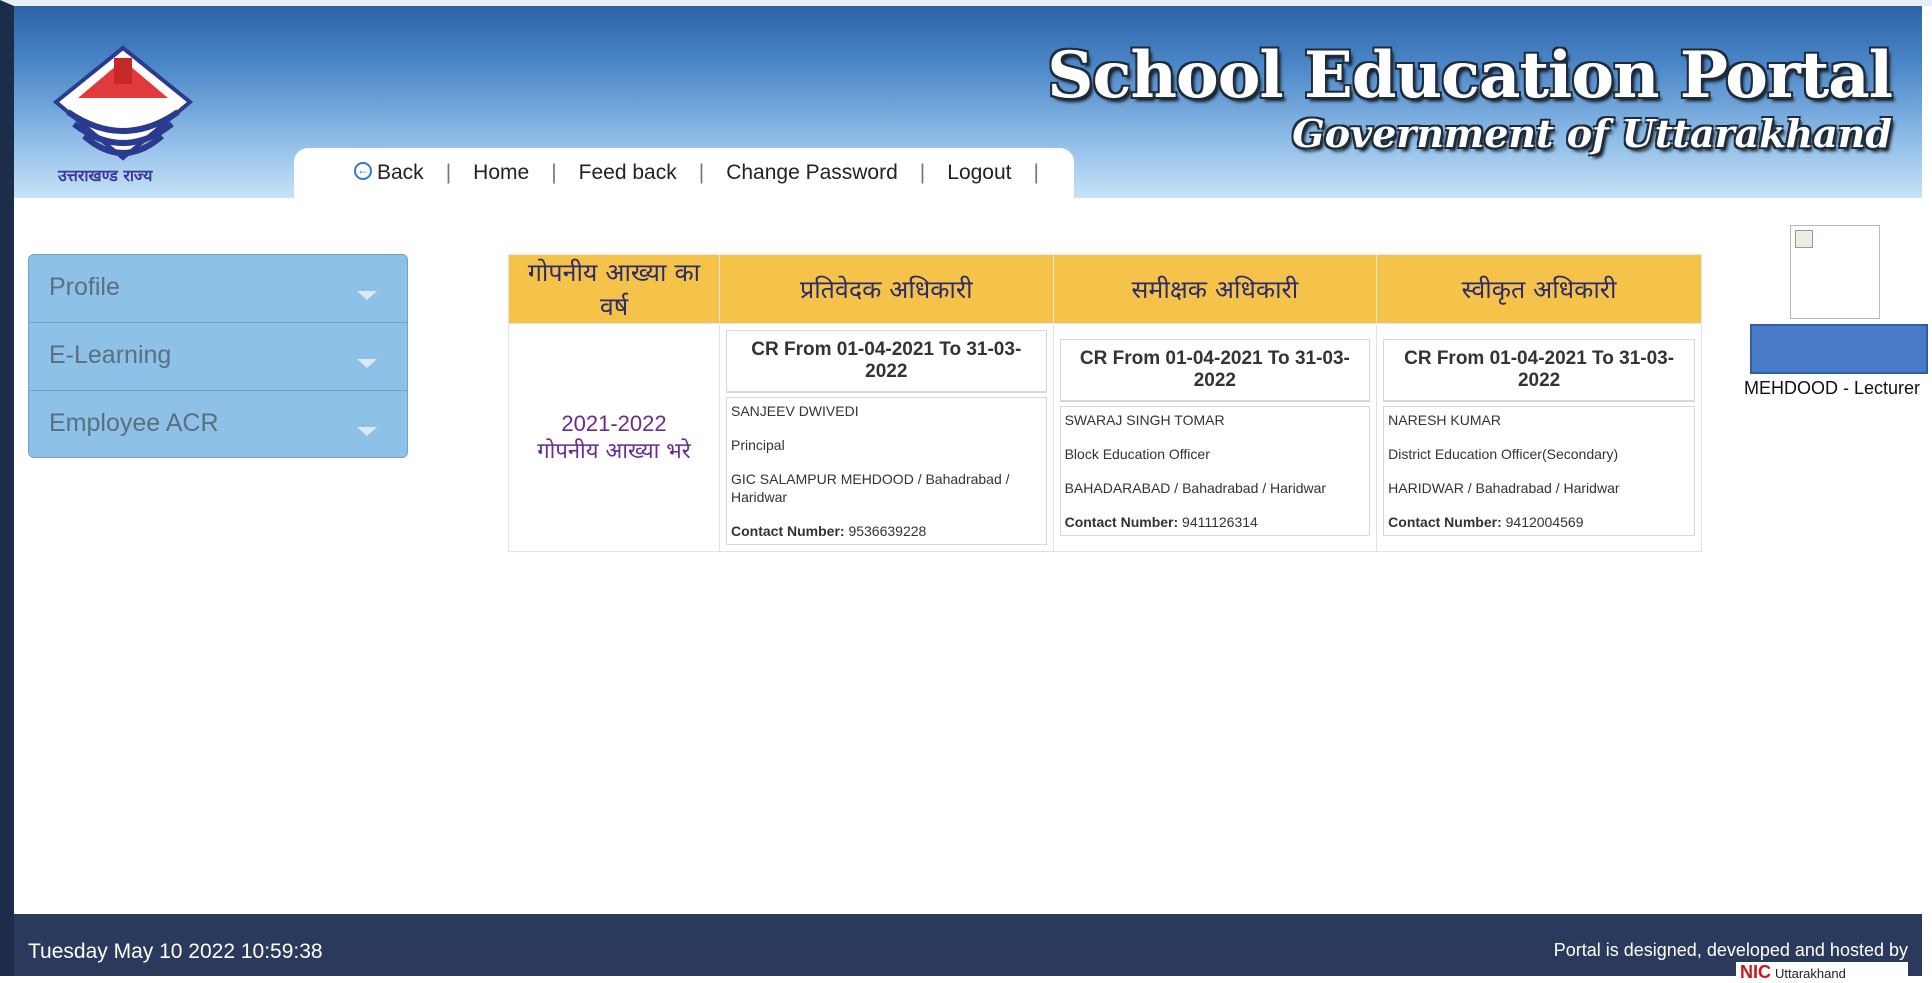 This screenshot has width=1932, height=983. I want to click on contact-number: 9412004569, so click(1544, 522).